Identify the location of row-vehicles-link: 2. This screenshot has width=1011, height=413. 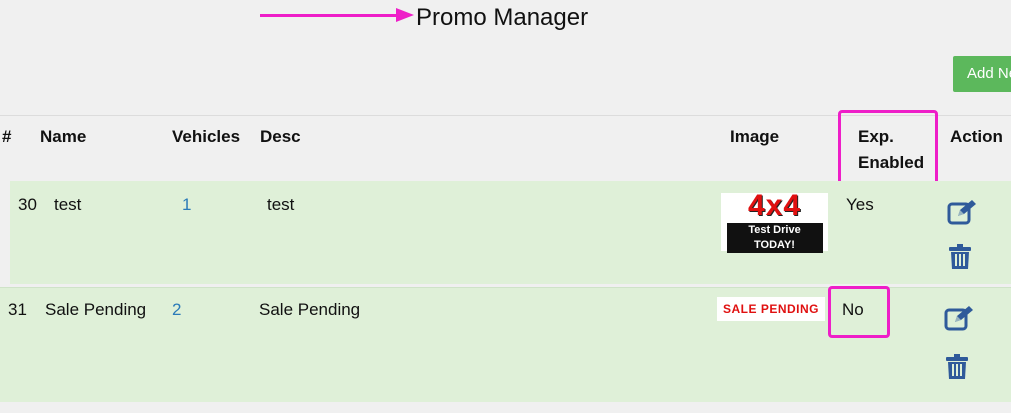
(176, 310).